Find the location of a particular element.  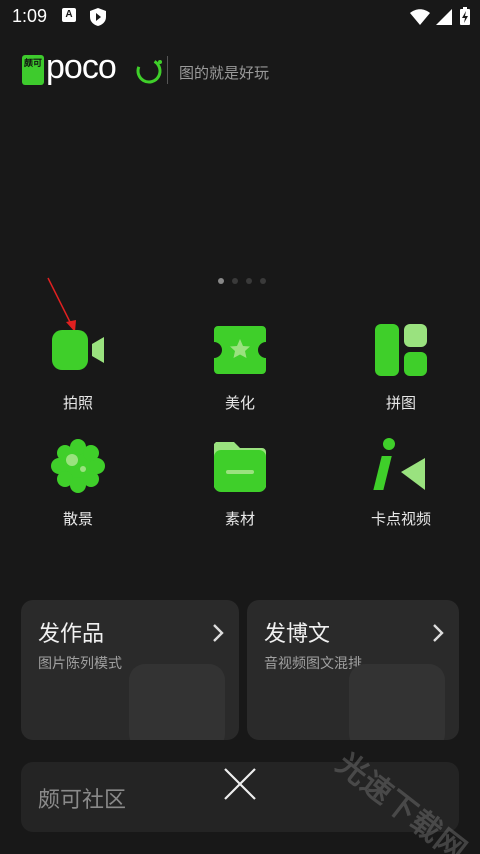

shield-play-icon is located at coordinates (98, 19).